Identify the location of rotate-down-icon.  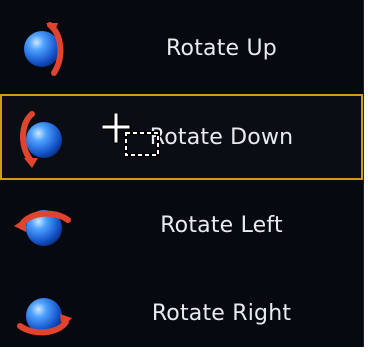
(42, 138).